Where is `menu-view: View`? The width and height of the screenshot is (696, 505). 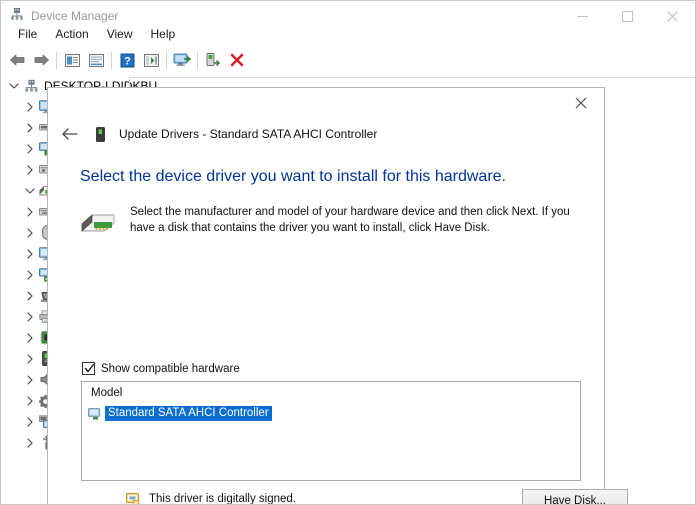 menu-view: View is located at coordinates (120, 34).